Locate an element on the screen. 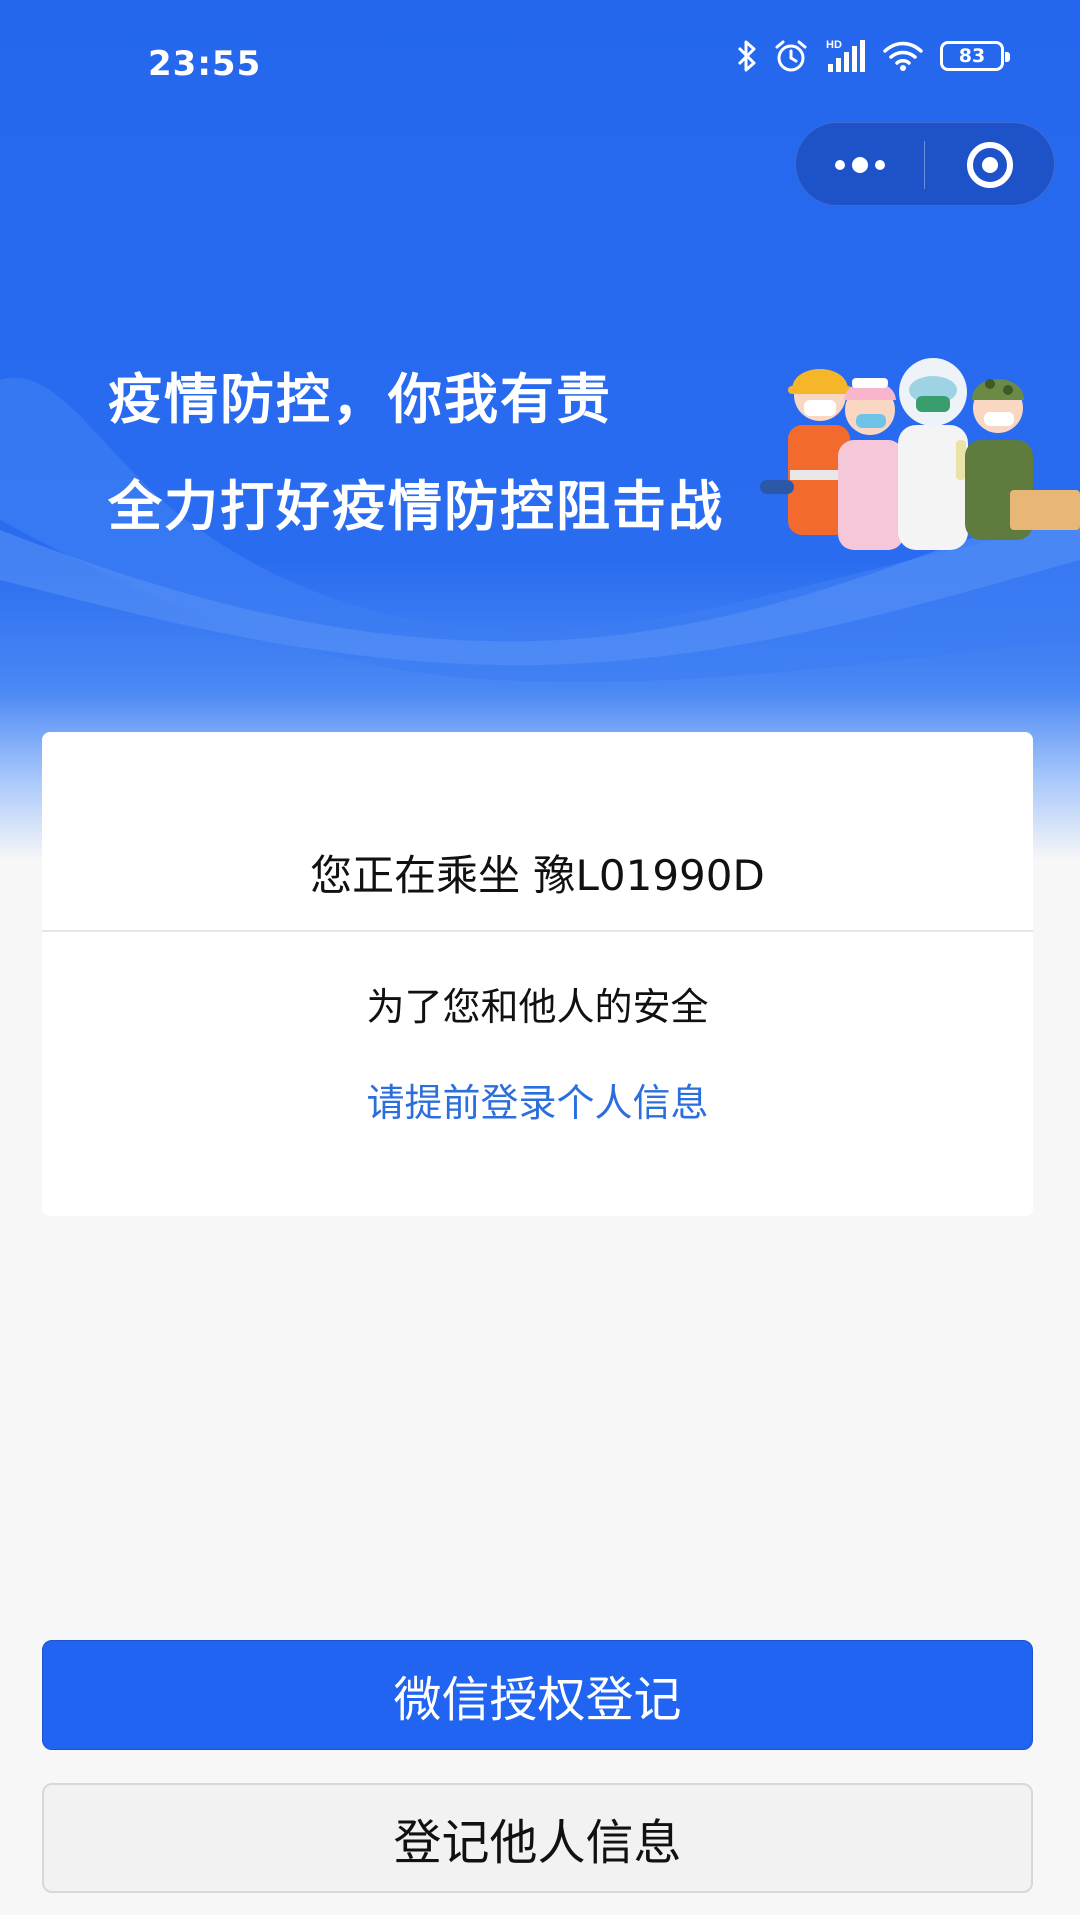 This screenshot has height=1915, width=1080. soldier-figure is located at coordinates (1022, 459).